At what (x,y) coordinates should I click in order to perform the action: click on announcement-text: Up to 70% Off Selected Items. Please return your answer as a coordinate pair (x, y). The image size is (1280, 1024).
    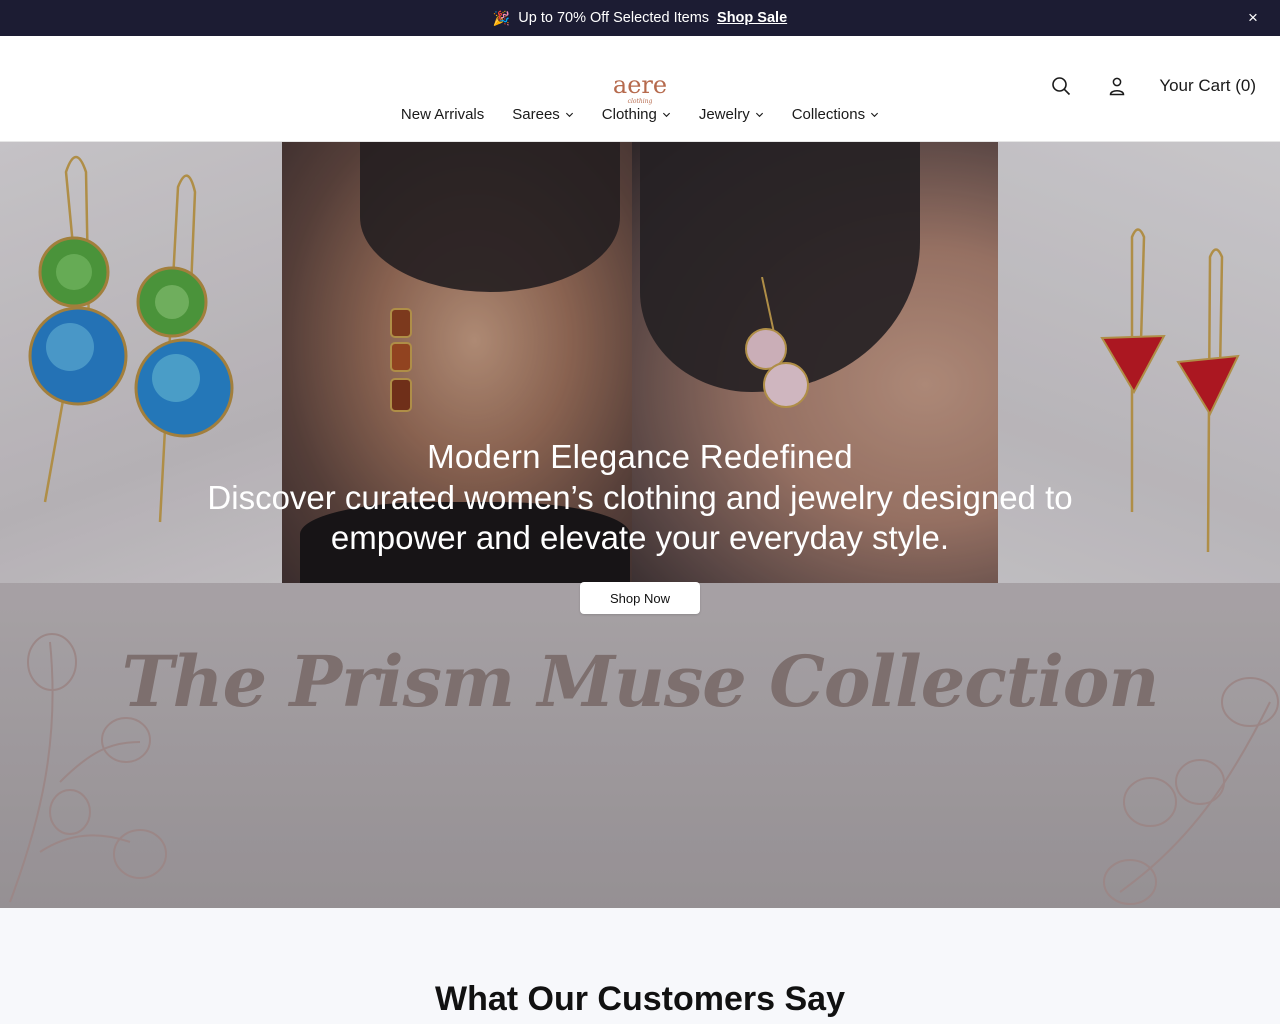
    Looking at the image, I should click on (614, 18).